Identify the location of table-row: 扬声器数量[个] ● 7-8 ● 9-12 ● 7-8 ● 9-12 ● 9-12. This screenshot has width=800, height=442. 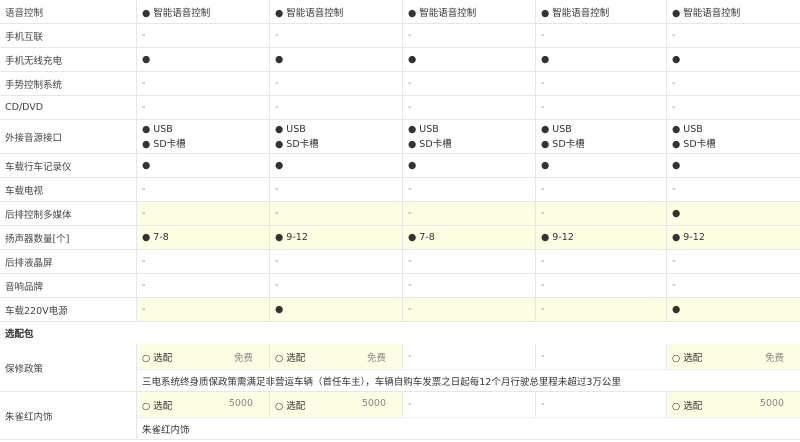
(400, 238).